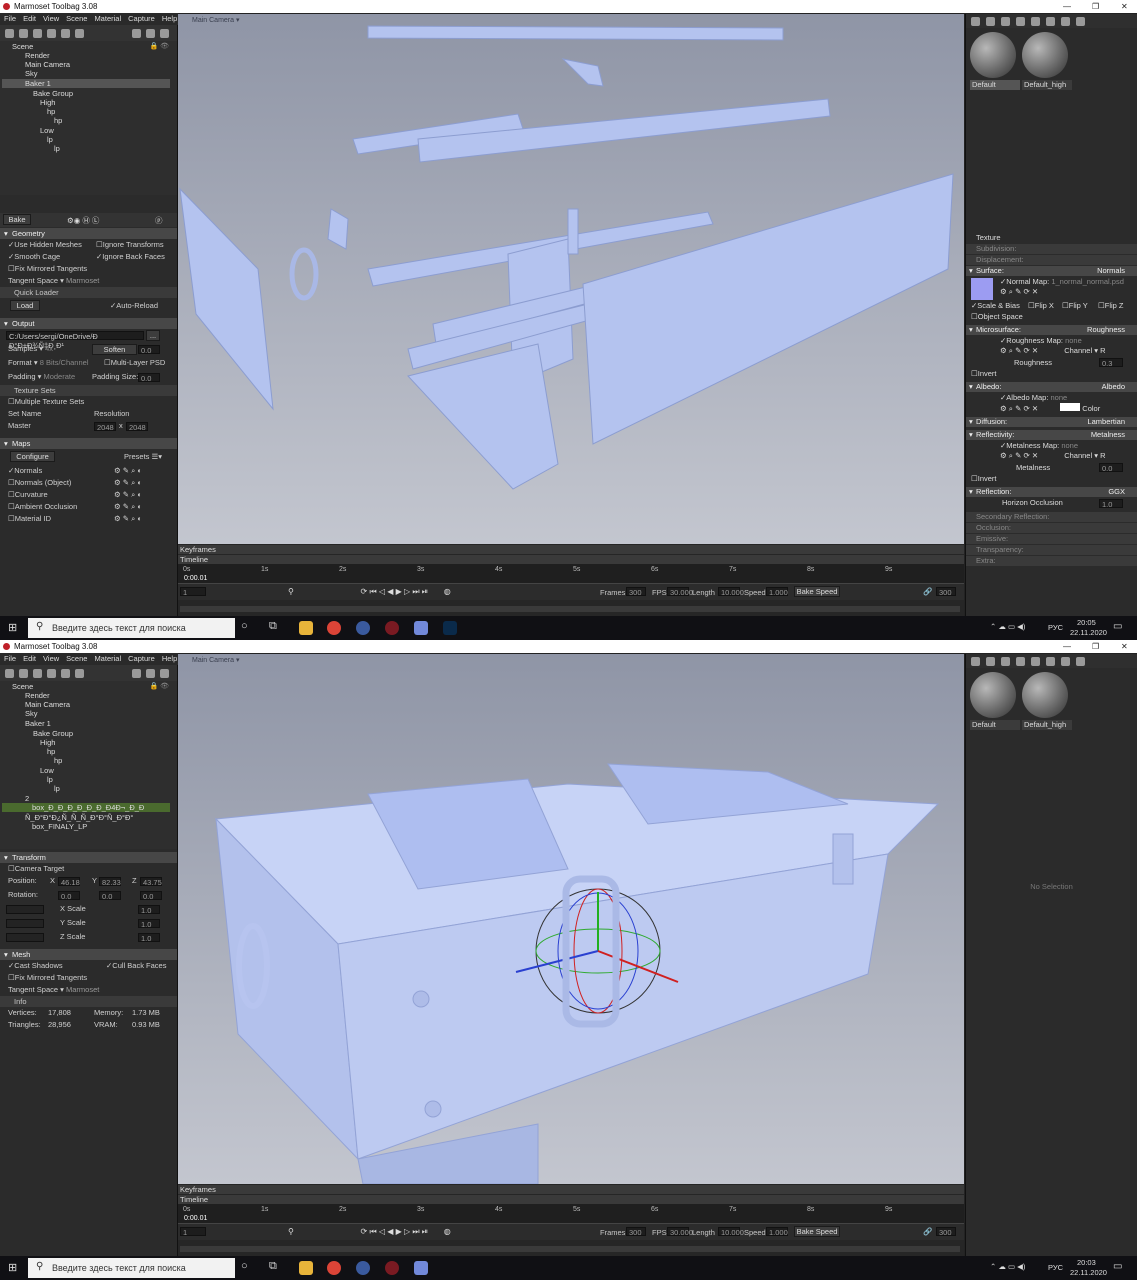 Image resolution: width=1137 pixels, height=1280 pixels. I want to click on normal-map-file: 1_normal_normal.psd, so click(1087, 281).